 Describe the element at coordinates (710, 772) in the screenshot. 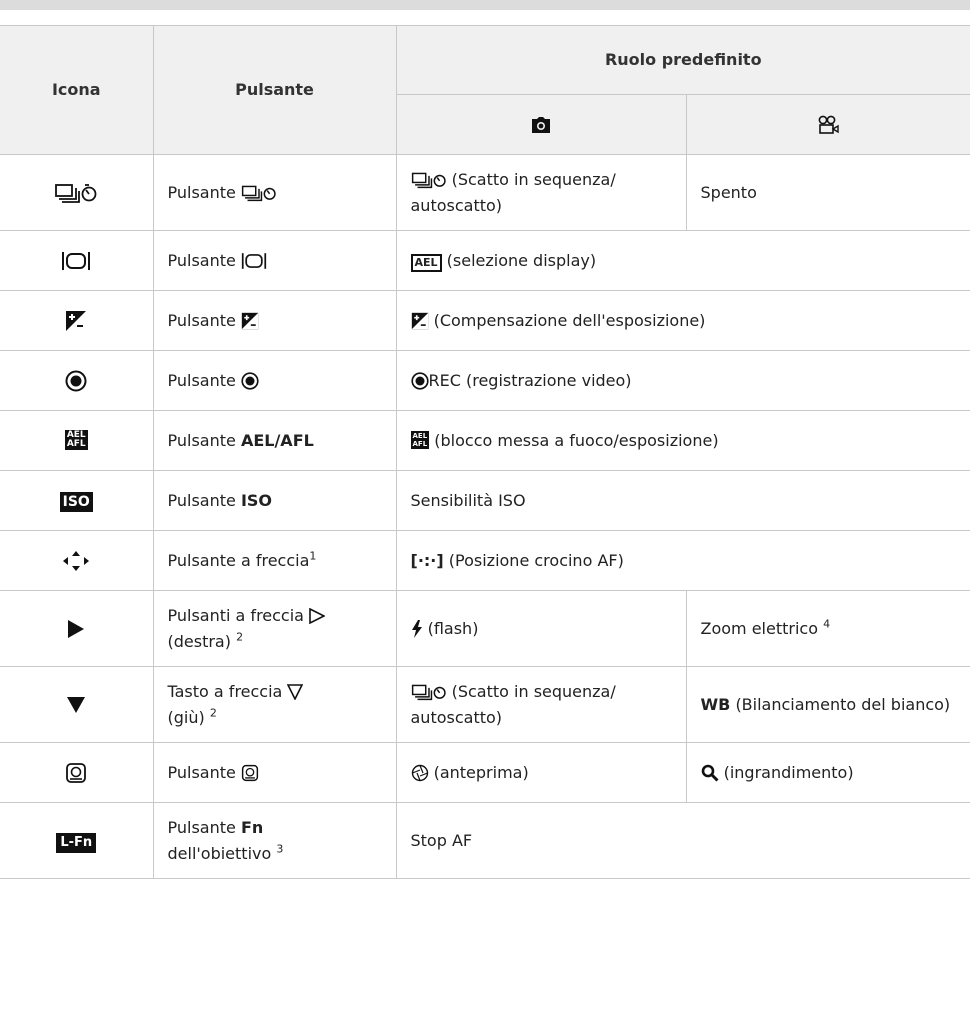

I see `magnify-icon` at that location.